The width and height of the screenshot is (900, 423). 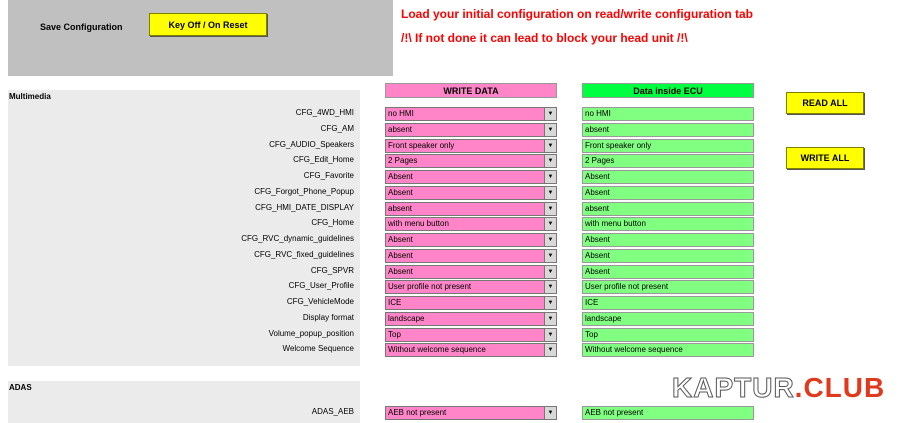 I want to click on row-label: CFG_VehicleMode, so click(x=320, y=301).